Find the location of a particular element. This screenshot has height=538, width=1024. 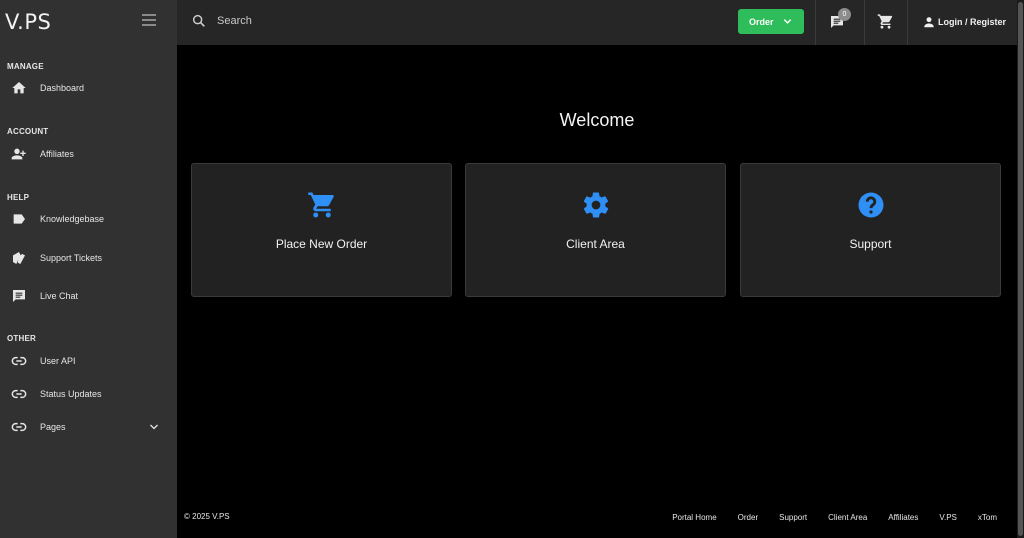

card-label: Client Area is located at coordinates (595, 244).